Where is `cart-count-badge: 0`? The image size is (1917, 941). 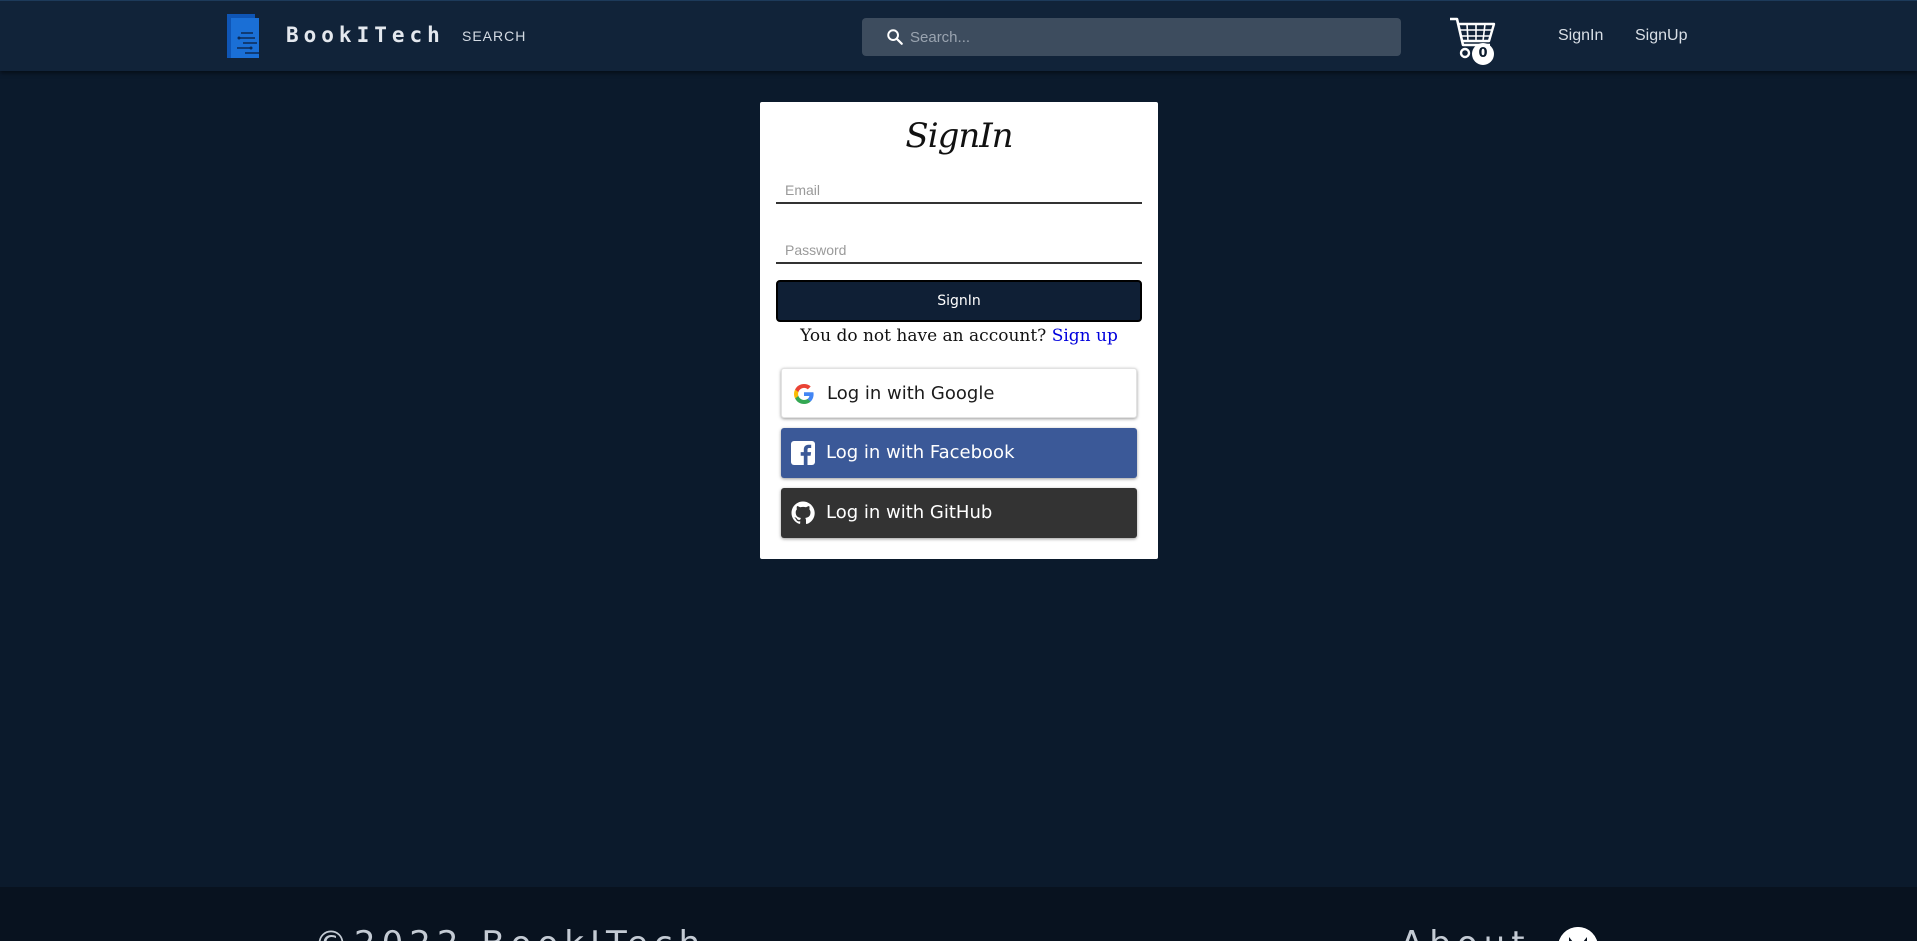
cart-count-badge: 0 is located at coordinates (1483, 54).